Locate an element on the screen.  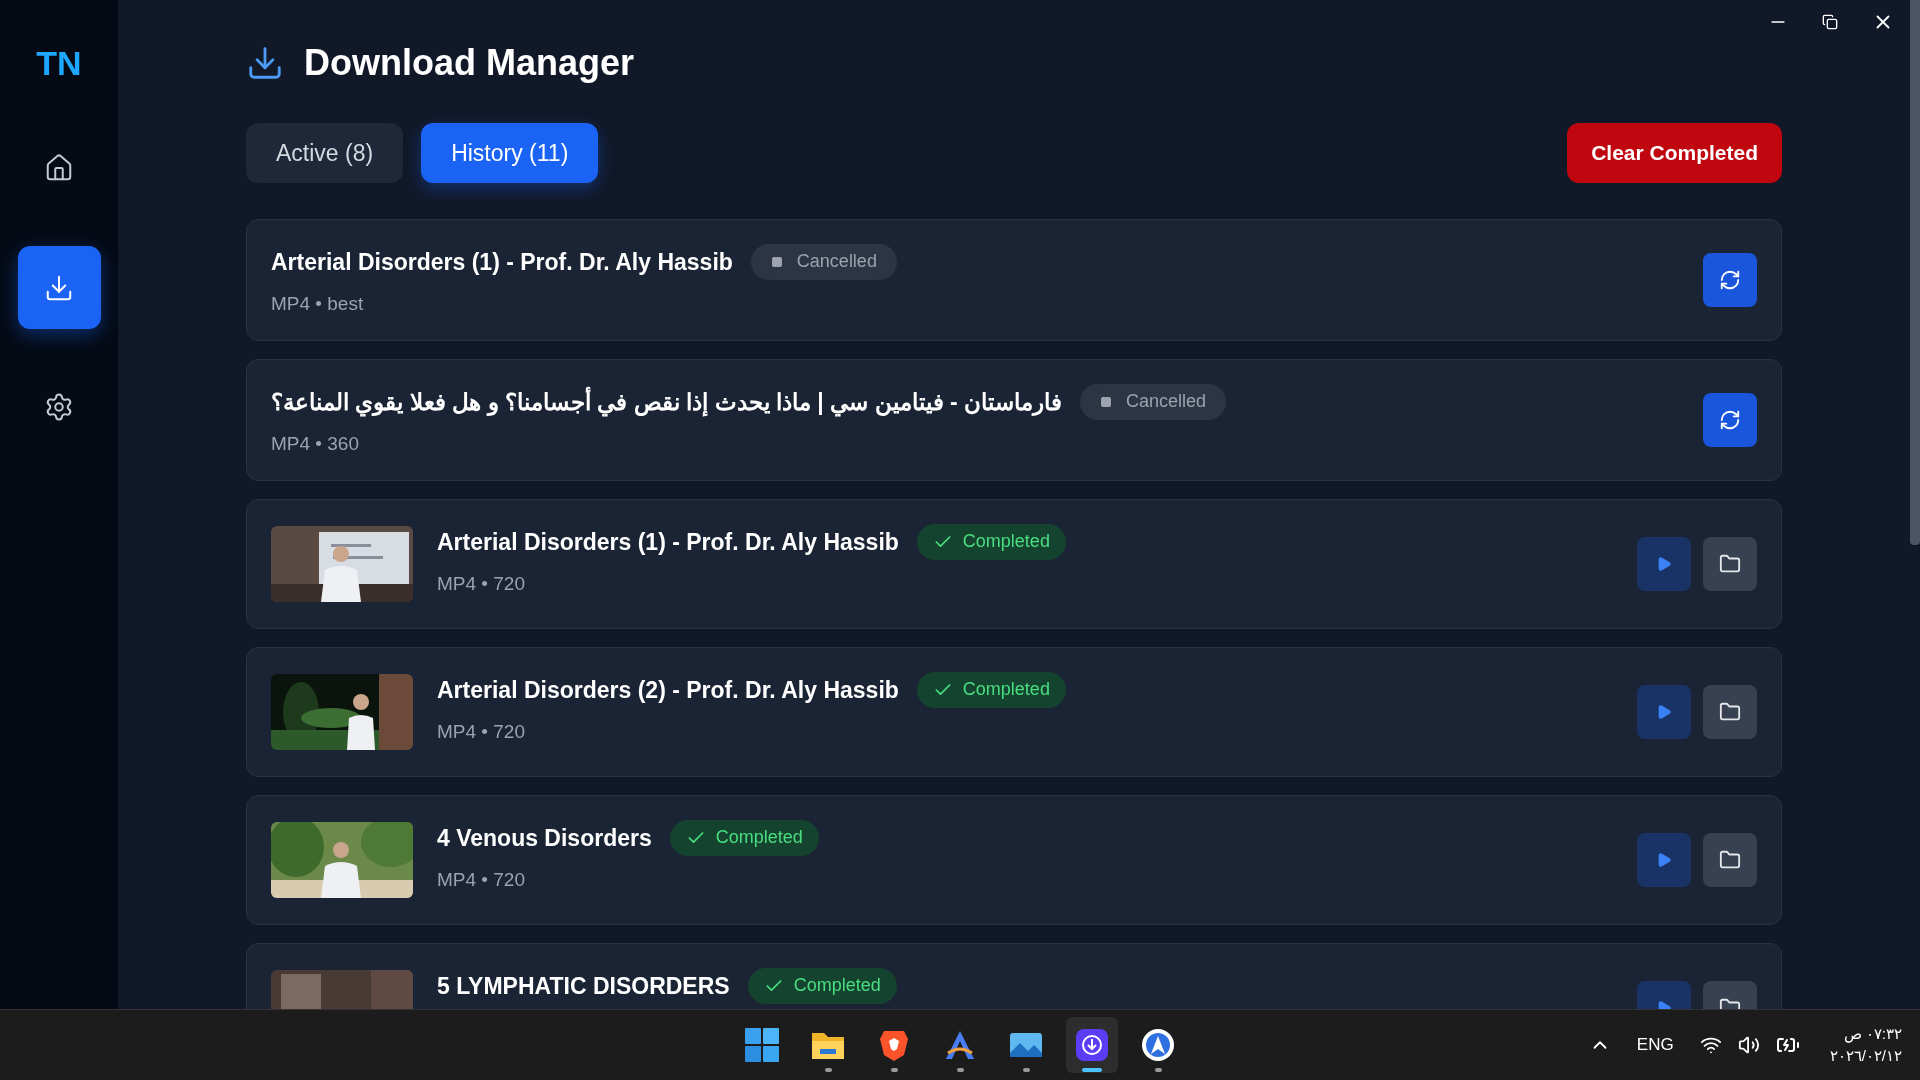
download-title: فارماستان - فيتامين سي | ماذا يحدث إذا نقص في أجسامنا؟ و هل فعلا يقوي المناعة؟ is located at coordinates (666, 402).